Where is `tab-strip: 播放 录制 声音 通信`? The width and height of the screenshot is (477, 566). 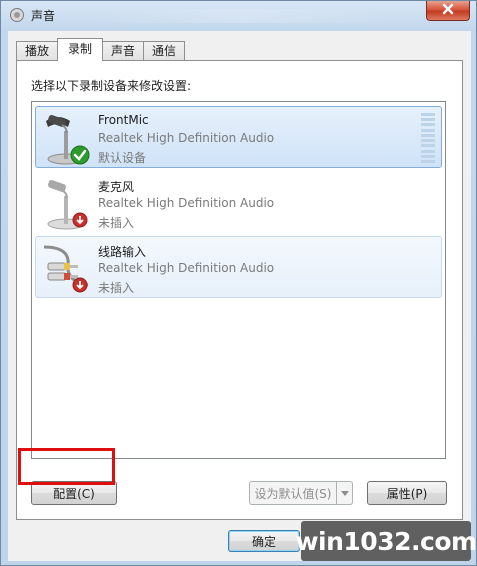
tab-strip: 播放 录制 声音 通信 is located at coordinates (101, 49).